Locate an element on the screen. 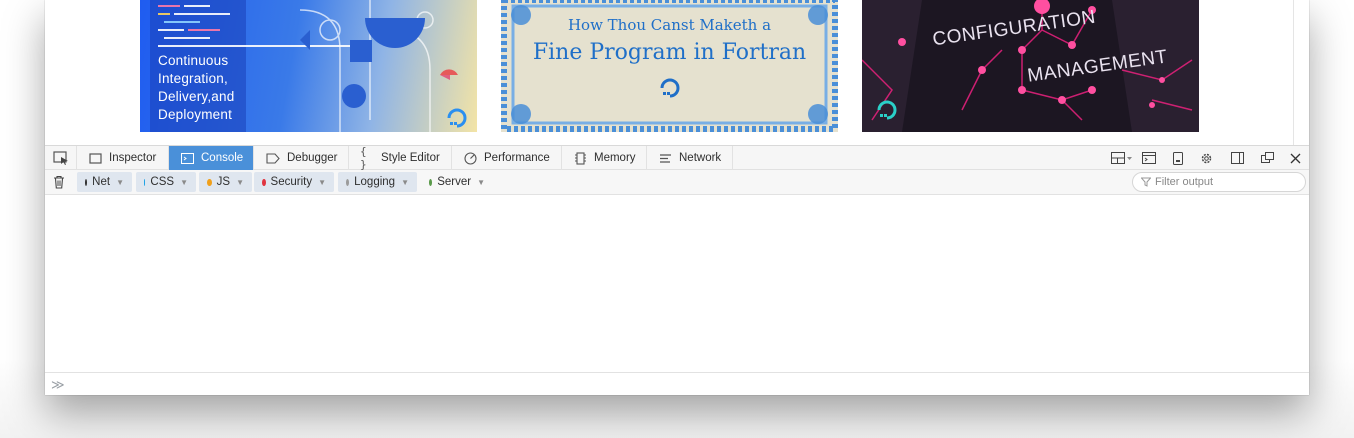 The width and height of the screenshot is (1354, 438). frame-icon is located at coordinates (1121, 158).